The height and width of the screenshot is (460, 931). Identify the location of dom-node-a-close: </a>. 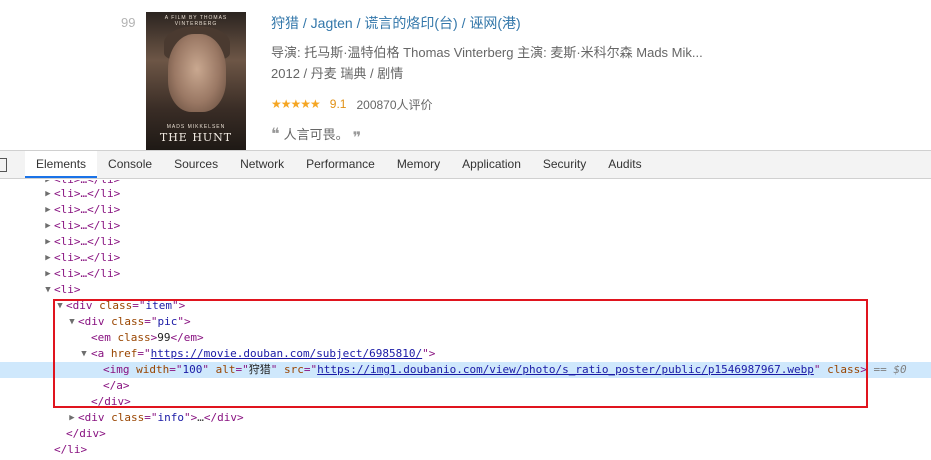
(465, 386).